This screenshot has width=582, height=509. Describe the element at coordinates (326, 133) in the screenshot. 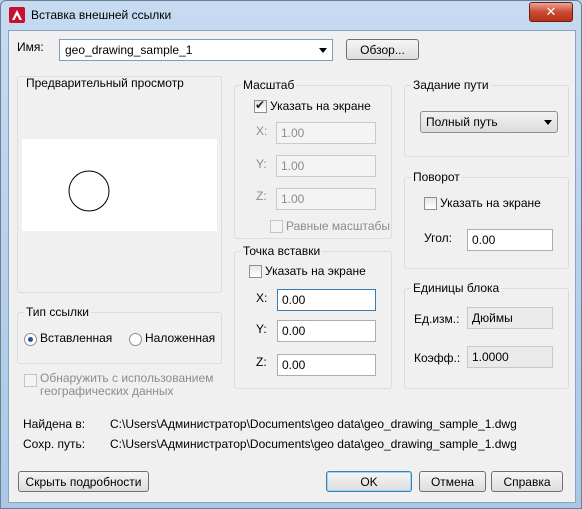

I see `scale-x-input: 1.00` at that location.